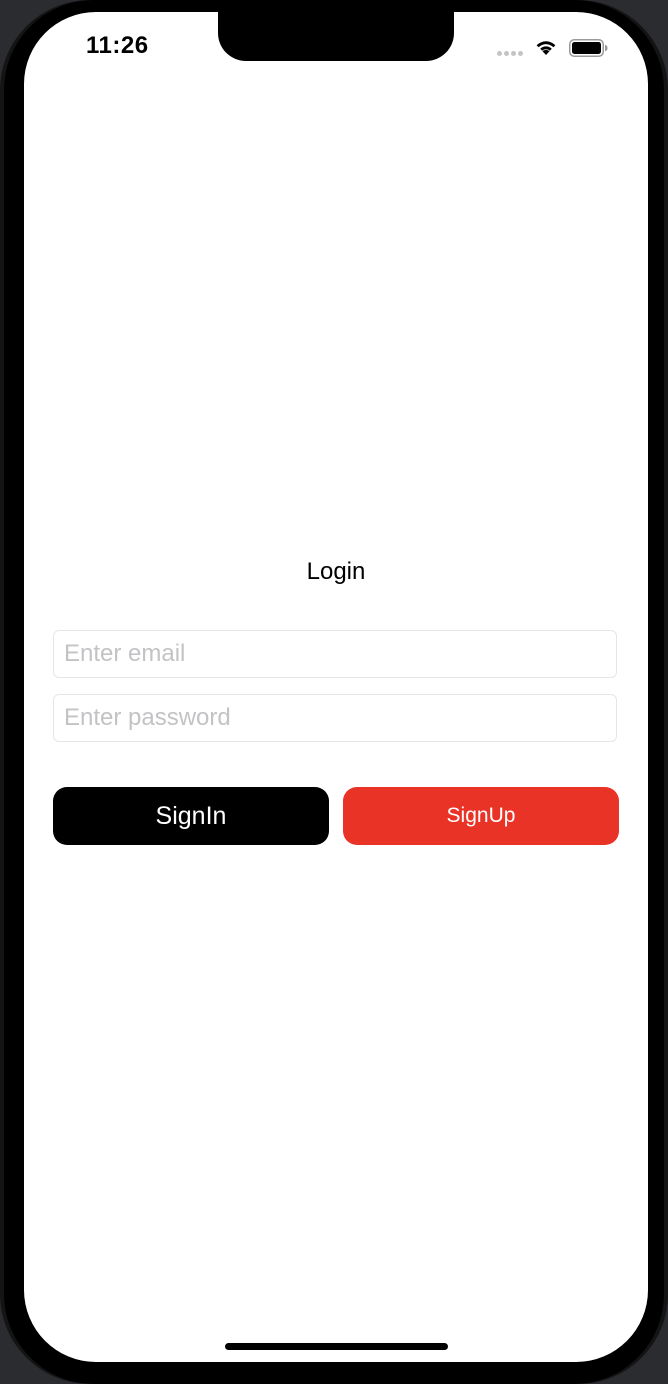  What do you see at coordinates (546, 48) in the screenshot?
I see `wifi-icon` at bounding box center [546, 48].